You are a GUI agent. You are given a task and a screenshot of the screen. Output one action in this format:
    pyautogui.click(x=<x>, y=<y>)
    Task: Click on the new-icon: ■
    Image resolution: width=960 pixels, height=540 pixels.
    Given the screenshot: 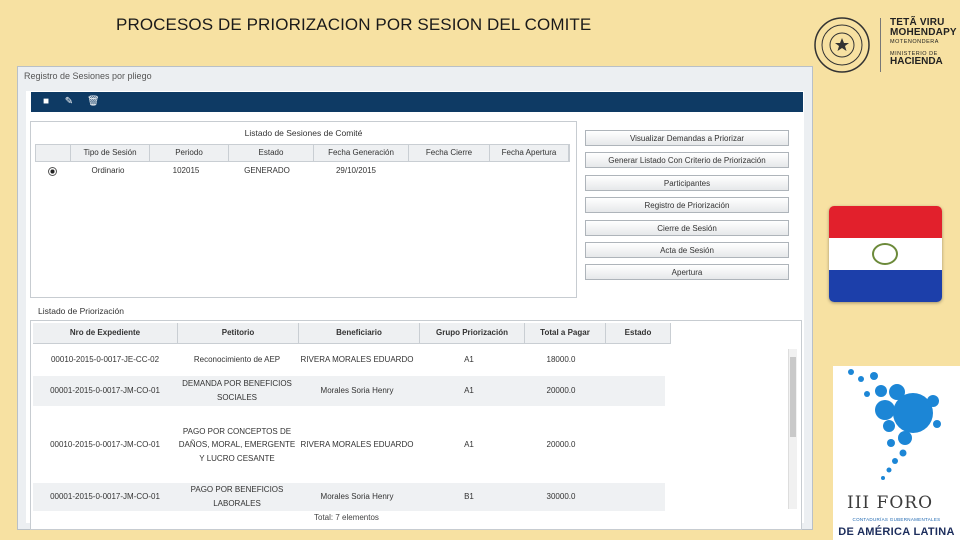 What is the action you would take?
    pyautogui.click(x=46, y=102)
    